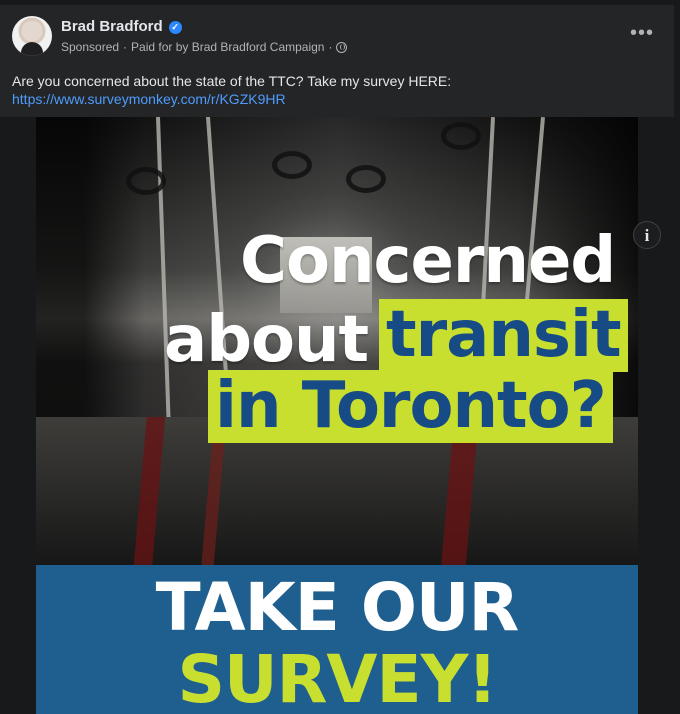 The width and height of the screenshot is (680, 714). Describe the element at coordinates (32, 36) in the screenshot. I see `profile-avatar` at that location.